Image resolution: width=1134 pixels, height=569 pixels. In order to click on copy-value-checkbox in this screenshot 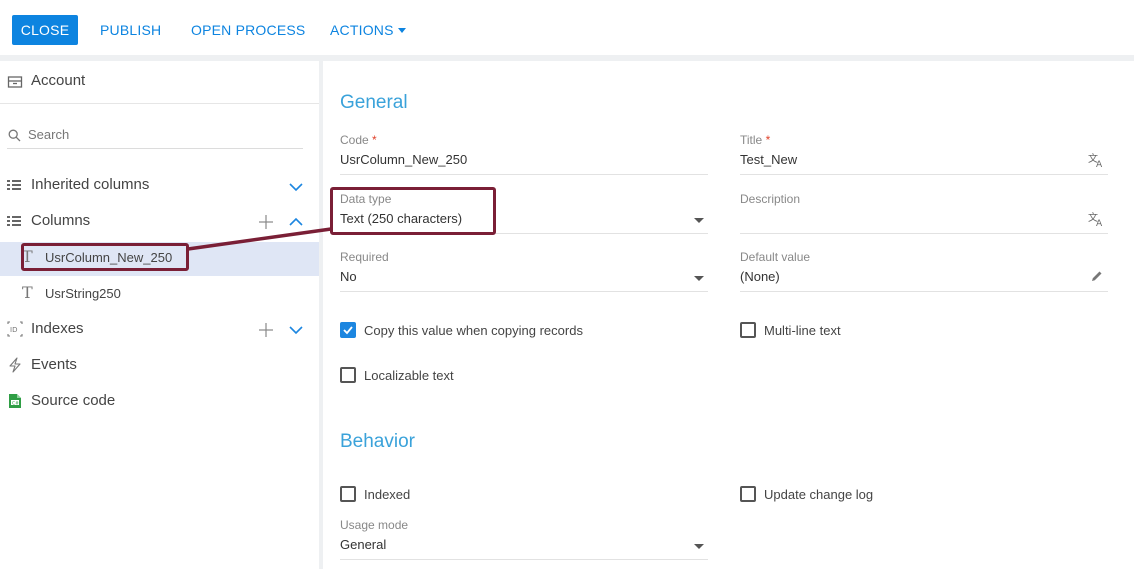, I will do `click(348, 330)`.